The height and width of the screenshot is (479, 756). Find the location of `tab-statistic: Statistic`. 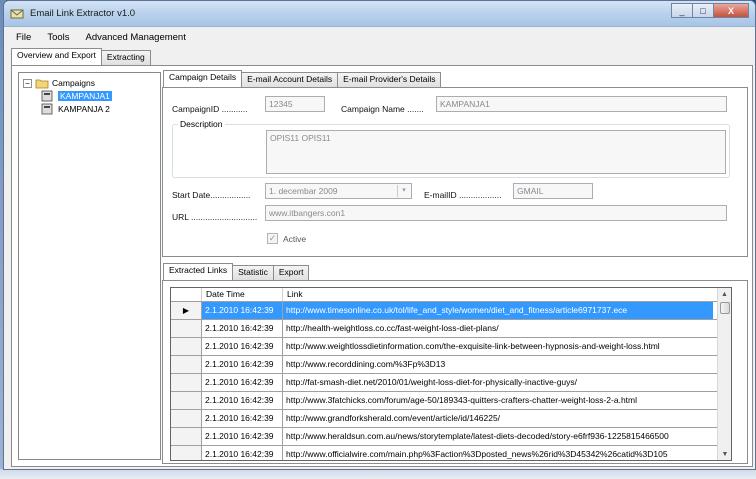

tab-statistic: Statistic is located at coordinates (253, 272).